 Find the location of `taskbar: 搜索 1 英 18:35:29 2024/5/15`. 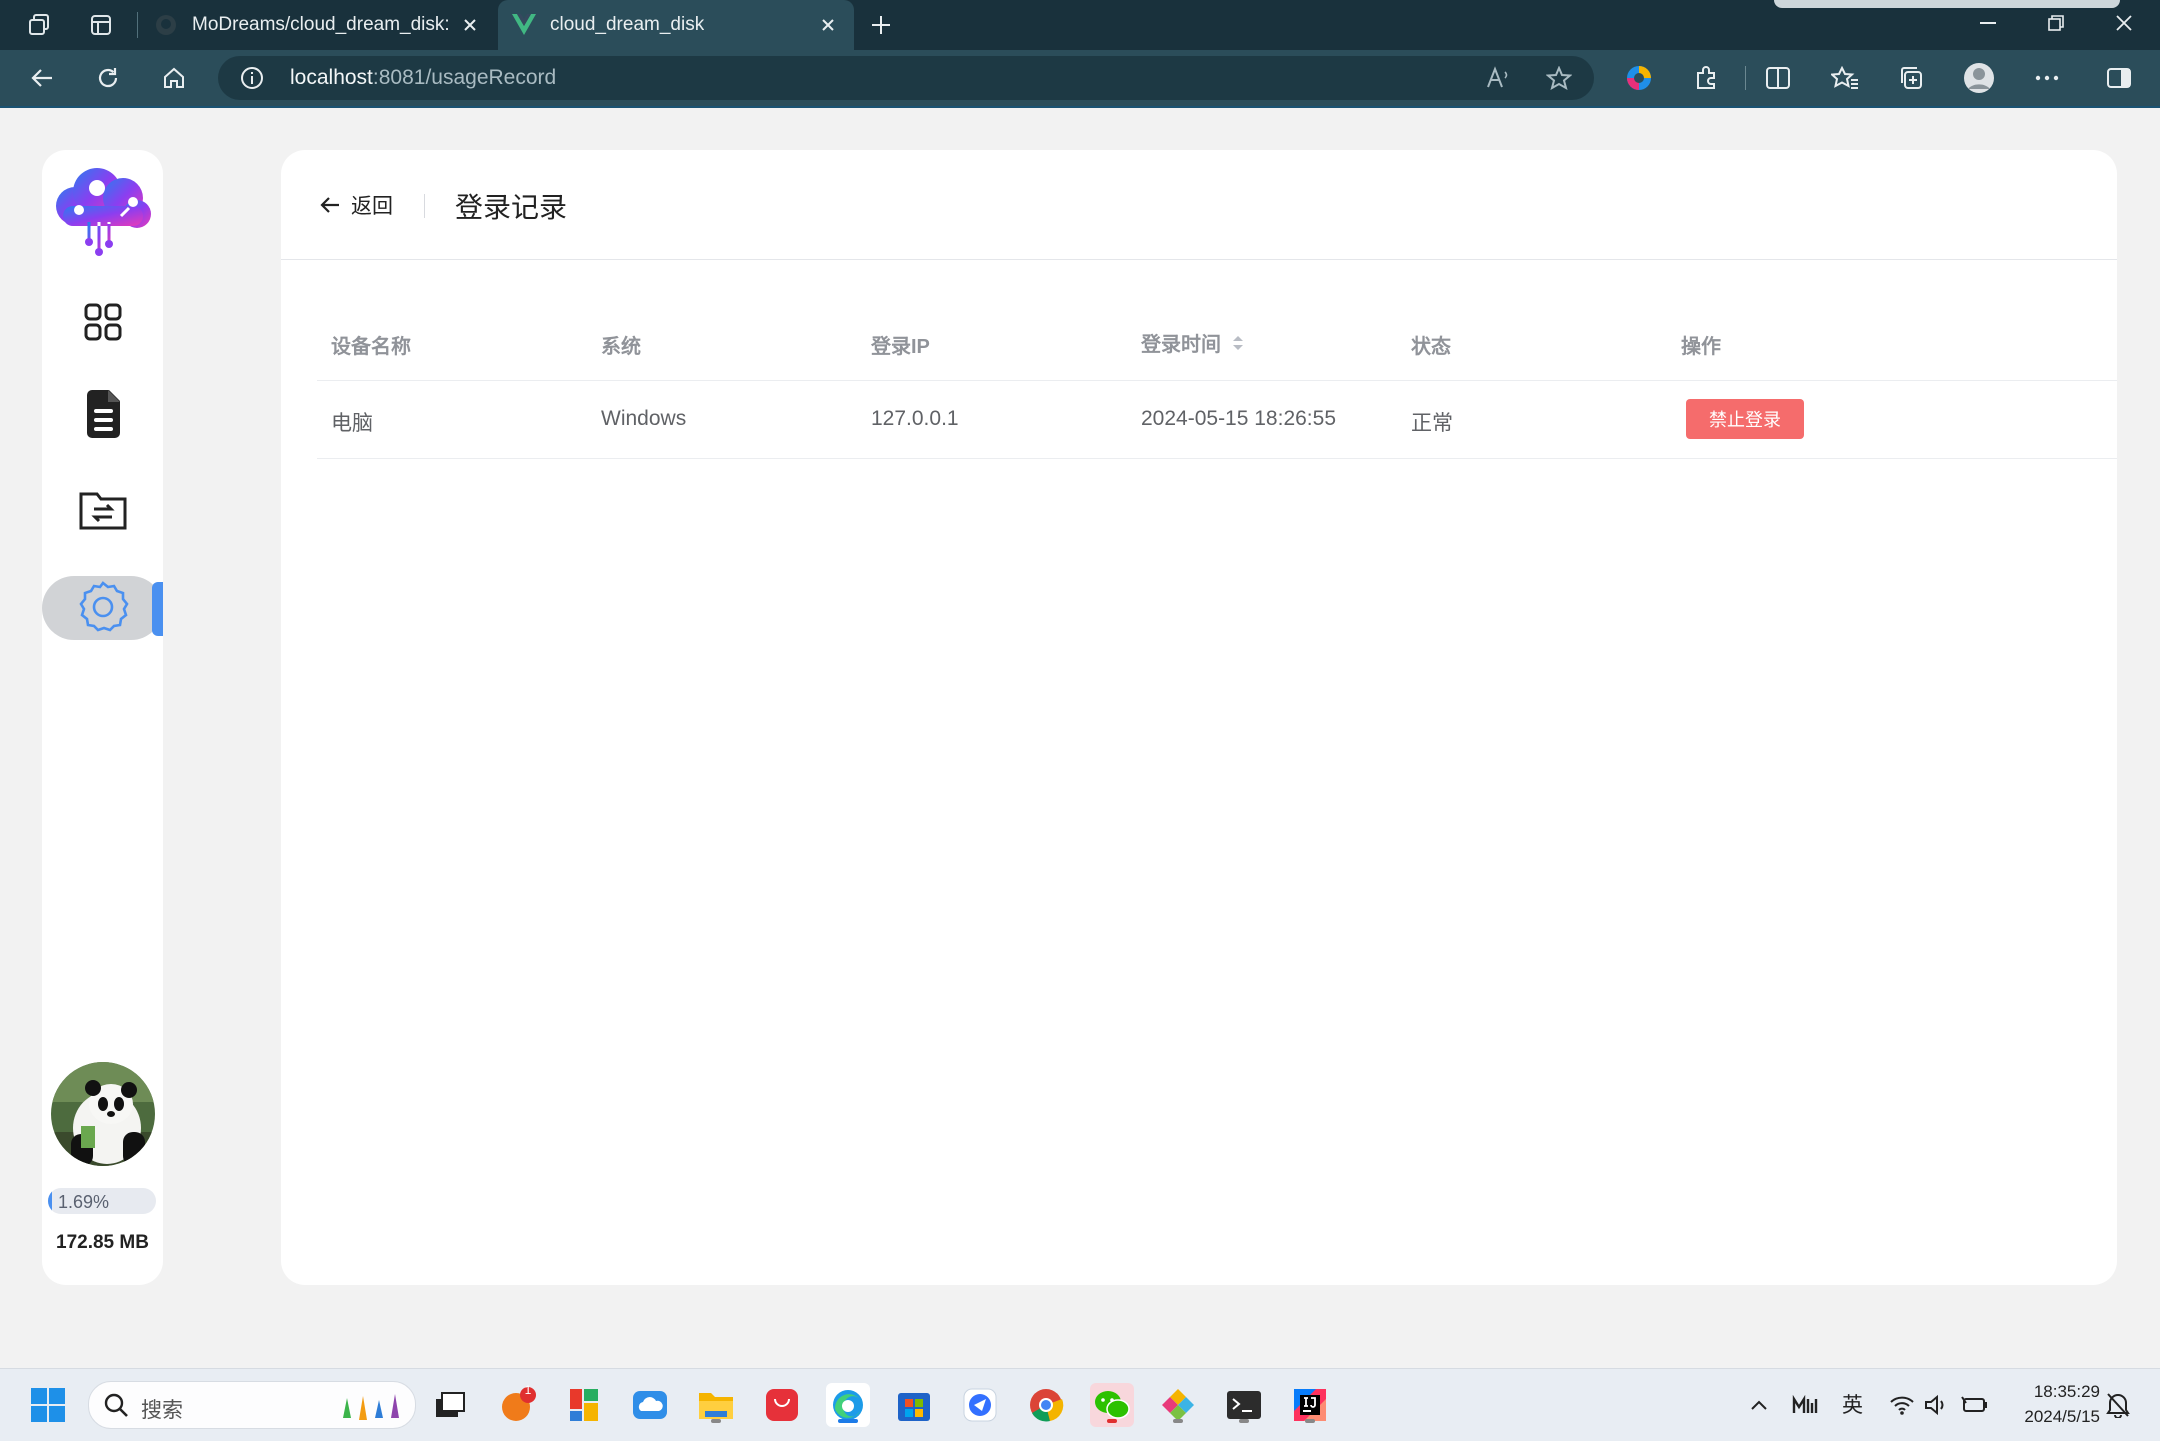

taskbar: 搜索 1 英 18:35:29 2024/5/15 is located at coordinates (1080, 1404).